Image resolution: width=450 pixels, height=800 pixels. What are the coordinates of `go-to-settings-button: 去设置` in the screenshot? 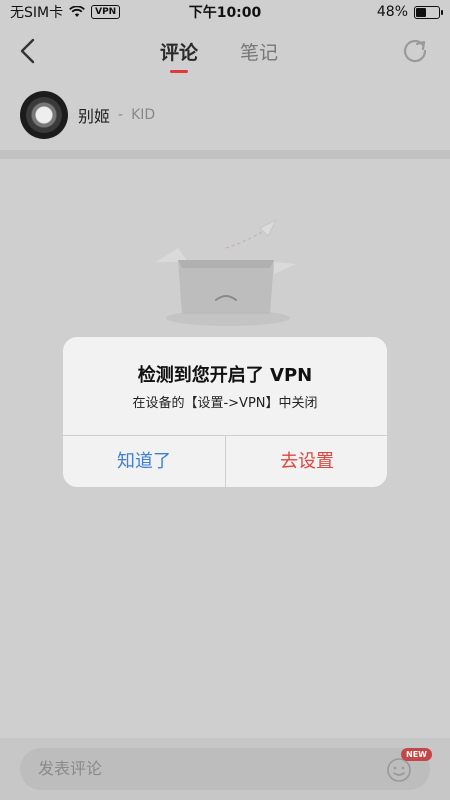 It's located at (306, 461).